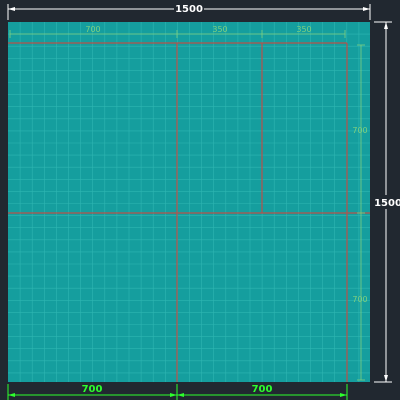  What do you see at coordinates (219, 29) in the screenshot?
I see `top-mid-span-label: 350` at bounding box center [219, 29].